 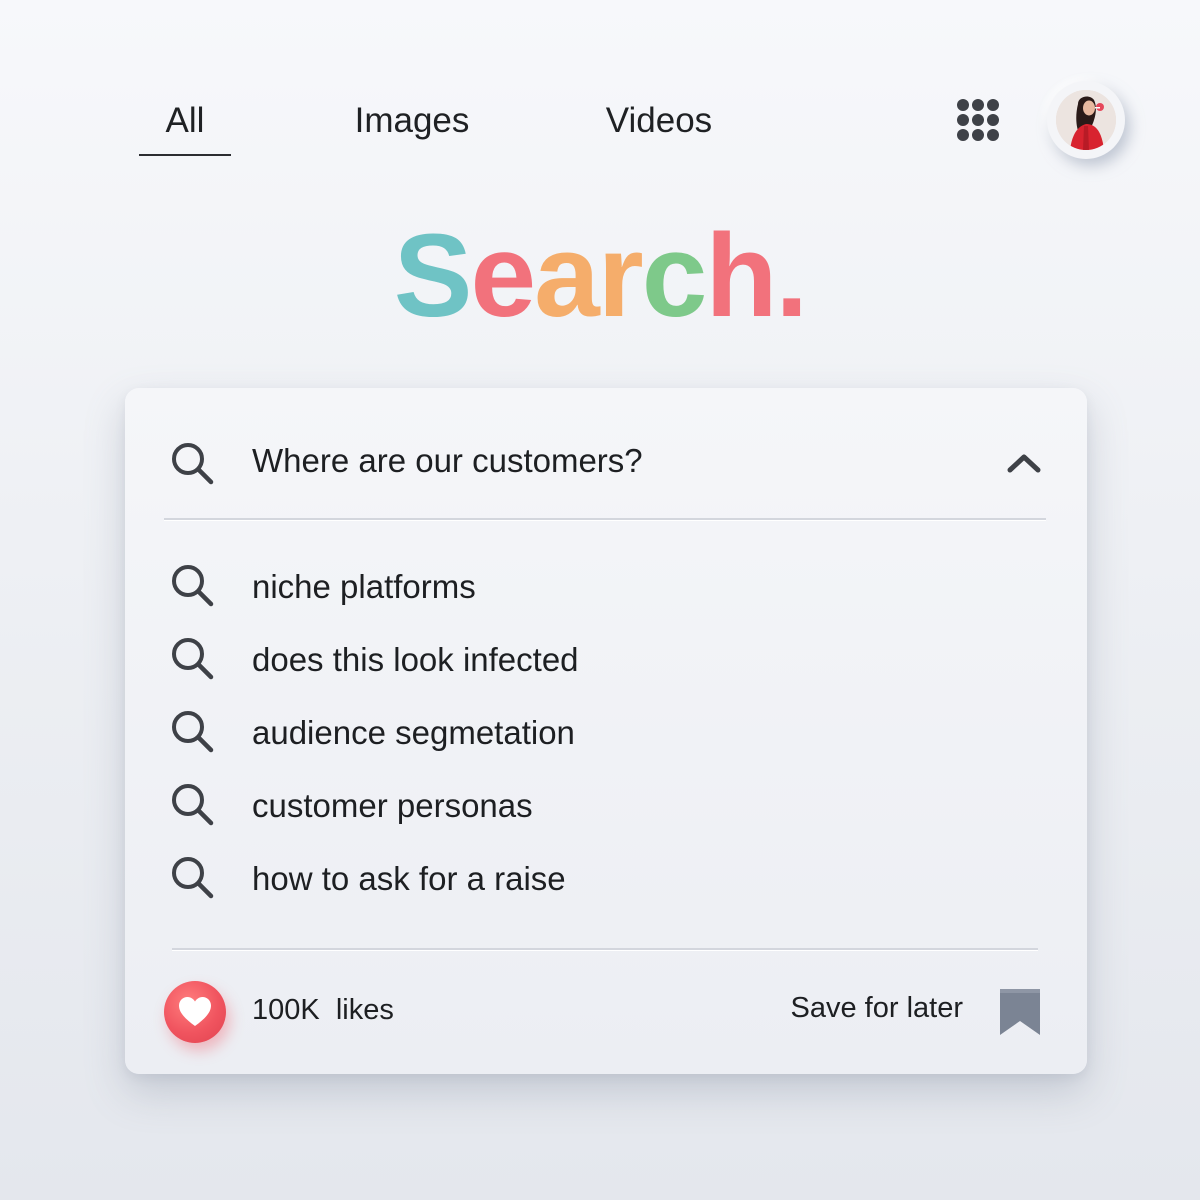 I want to click on tab-images: Images, so click(x=412, y=121).